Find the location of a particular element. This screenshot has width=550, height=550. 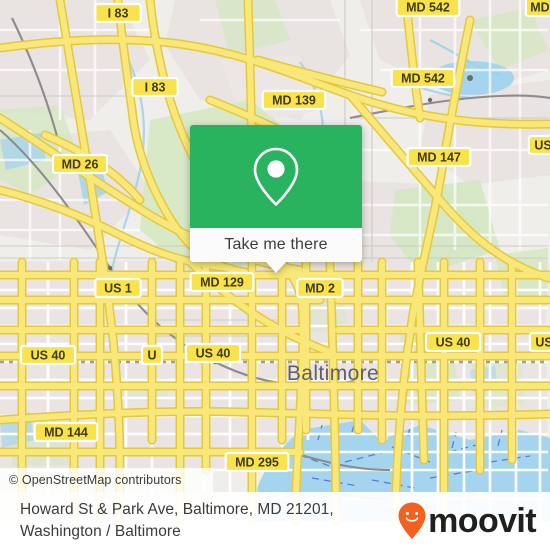

highway-shield-label: MD 129 is located at coordinates (222, 283).